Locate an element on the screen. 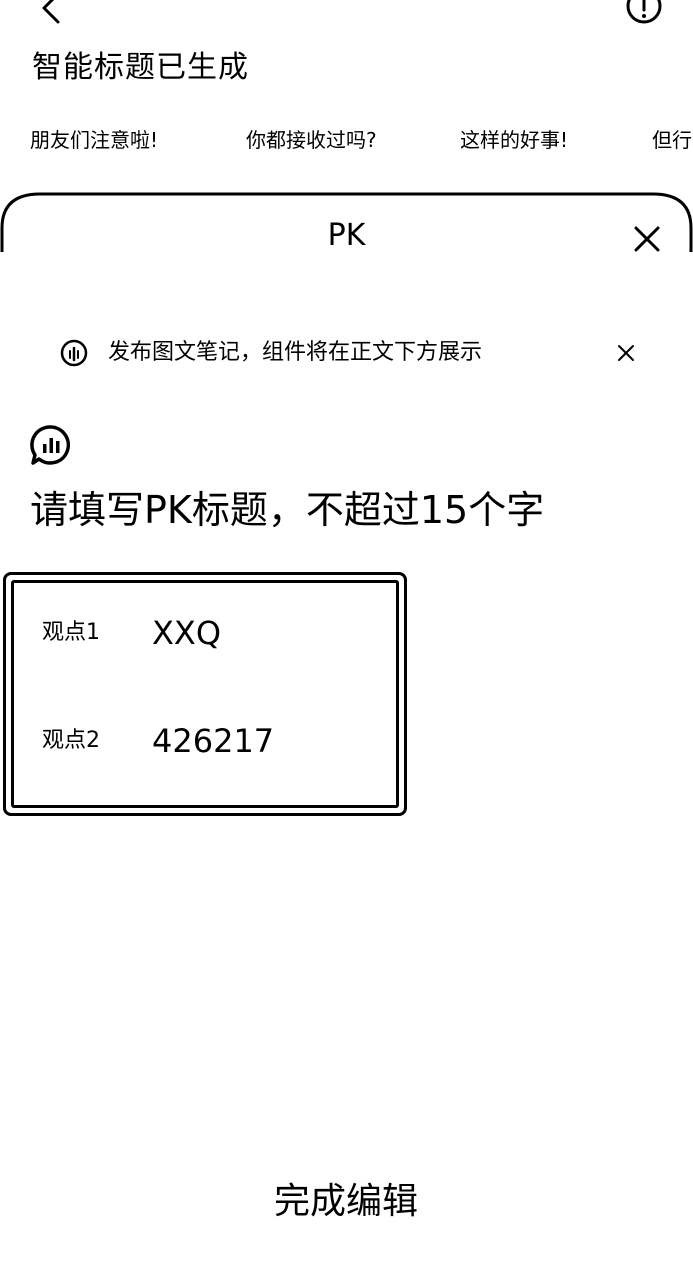 Image resolution: width=693 pixels, height=1280 pixels. done-editing-button: 完成编辑 is located at coordinates (346, 1202).